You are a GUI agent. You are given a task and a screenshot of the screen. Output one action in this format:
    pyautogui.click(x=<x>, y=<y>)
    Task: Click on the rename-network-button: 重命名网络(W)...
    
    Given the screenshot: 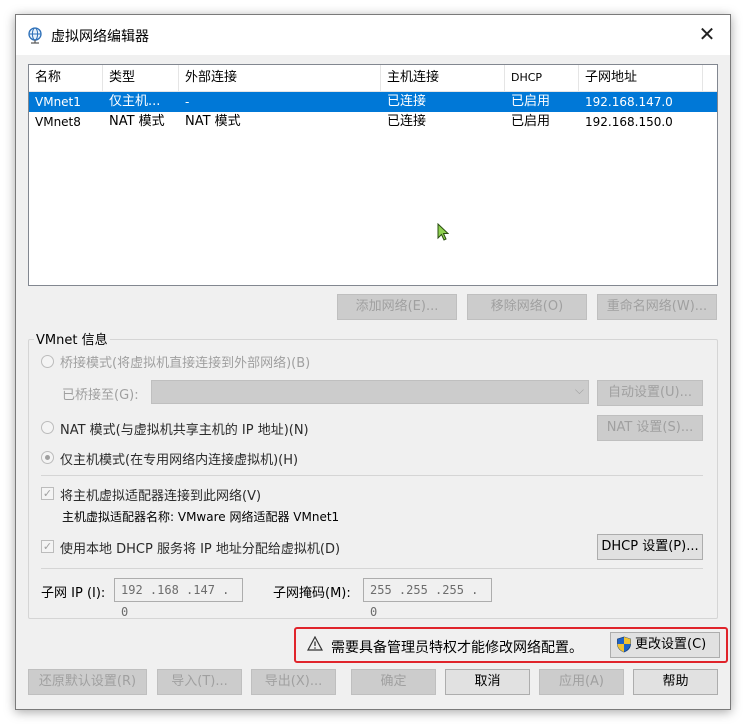 What is the action you would take?
    pyautogui.click(x=657, y=307)
    